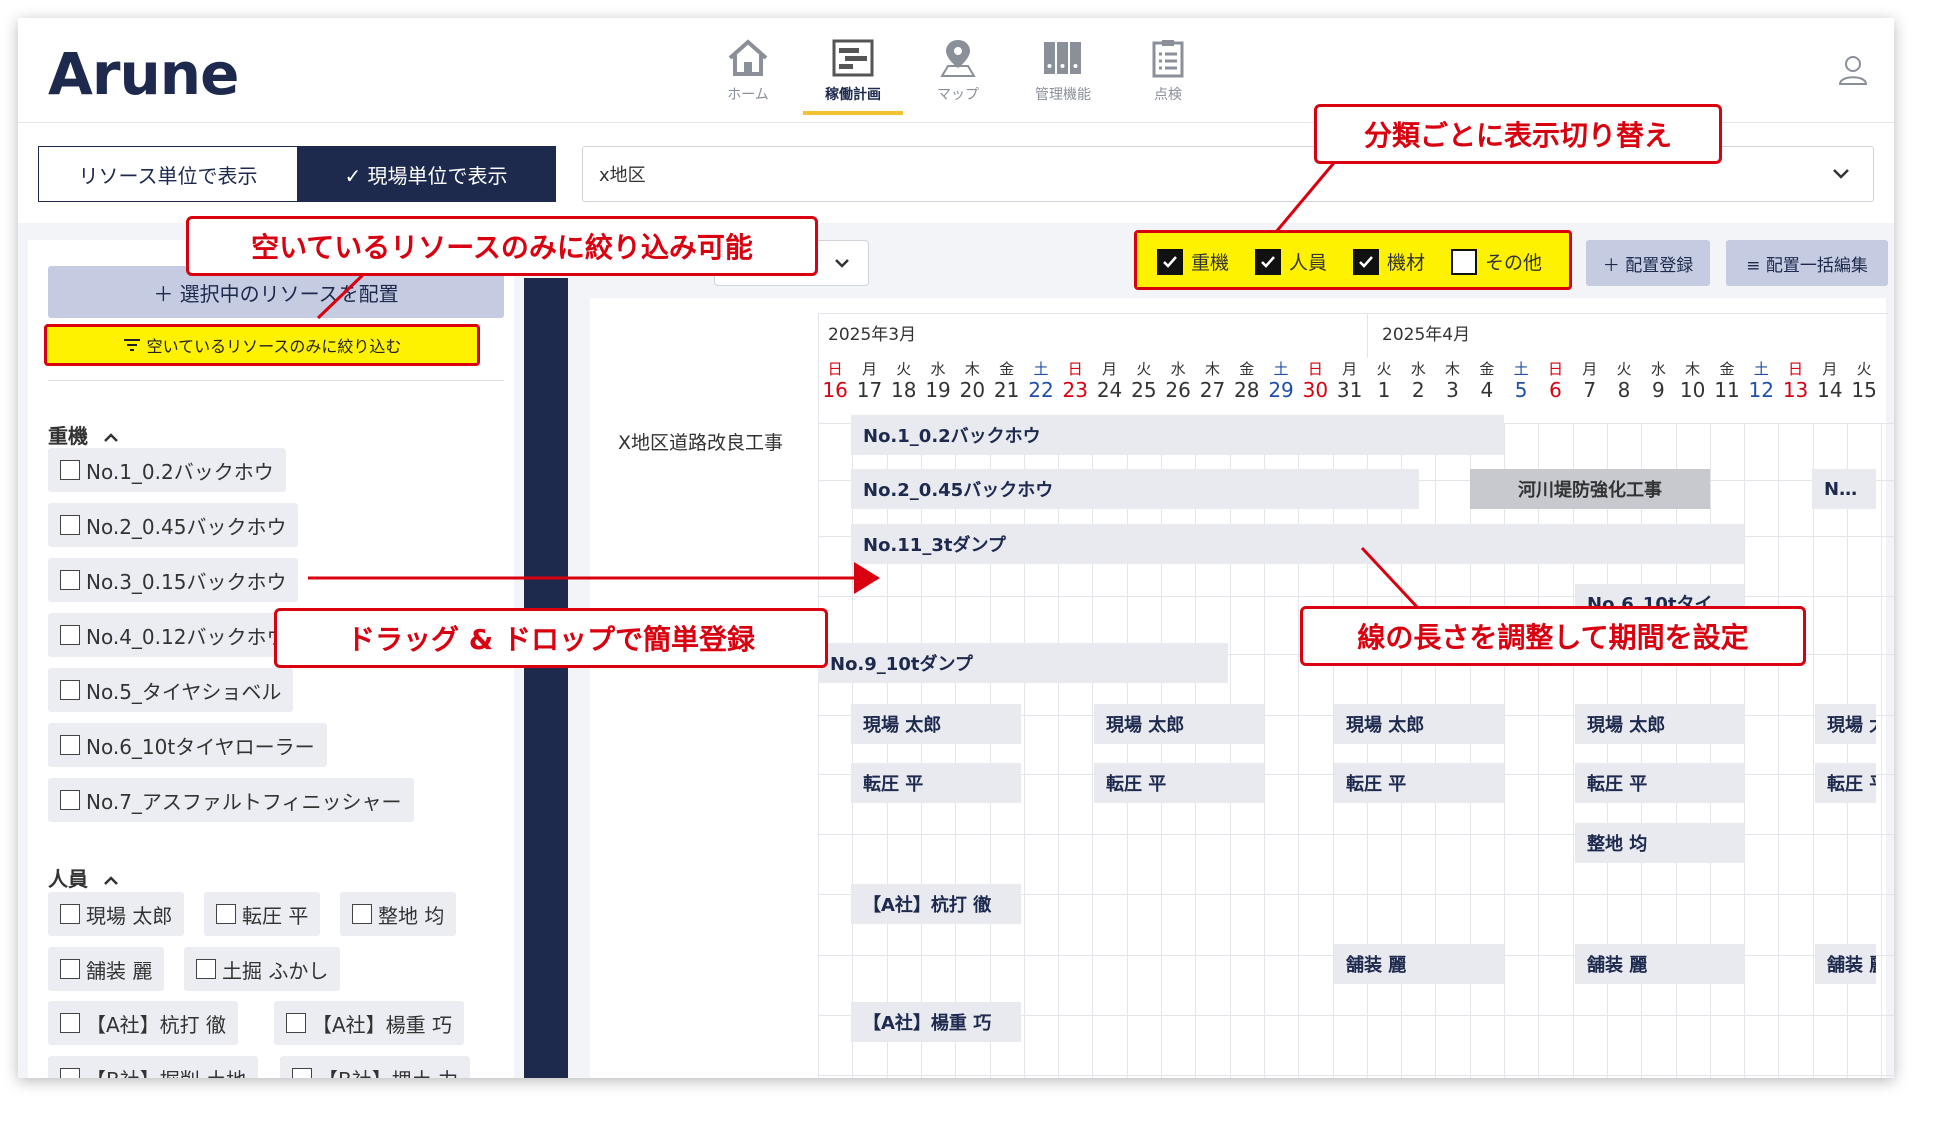 Image resolution: width=1936 pixels, height=1121 pixels. What do you see at coordinates (958, 80) in the screenshot?
I see `nav-map: マップ` at bounding box center [958, 80].